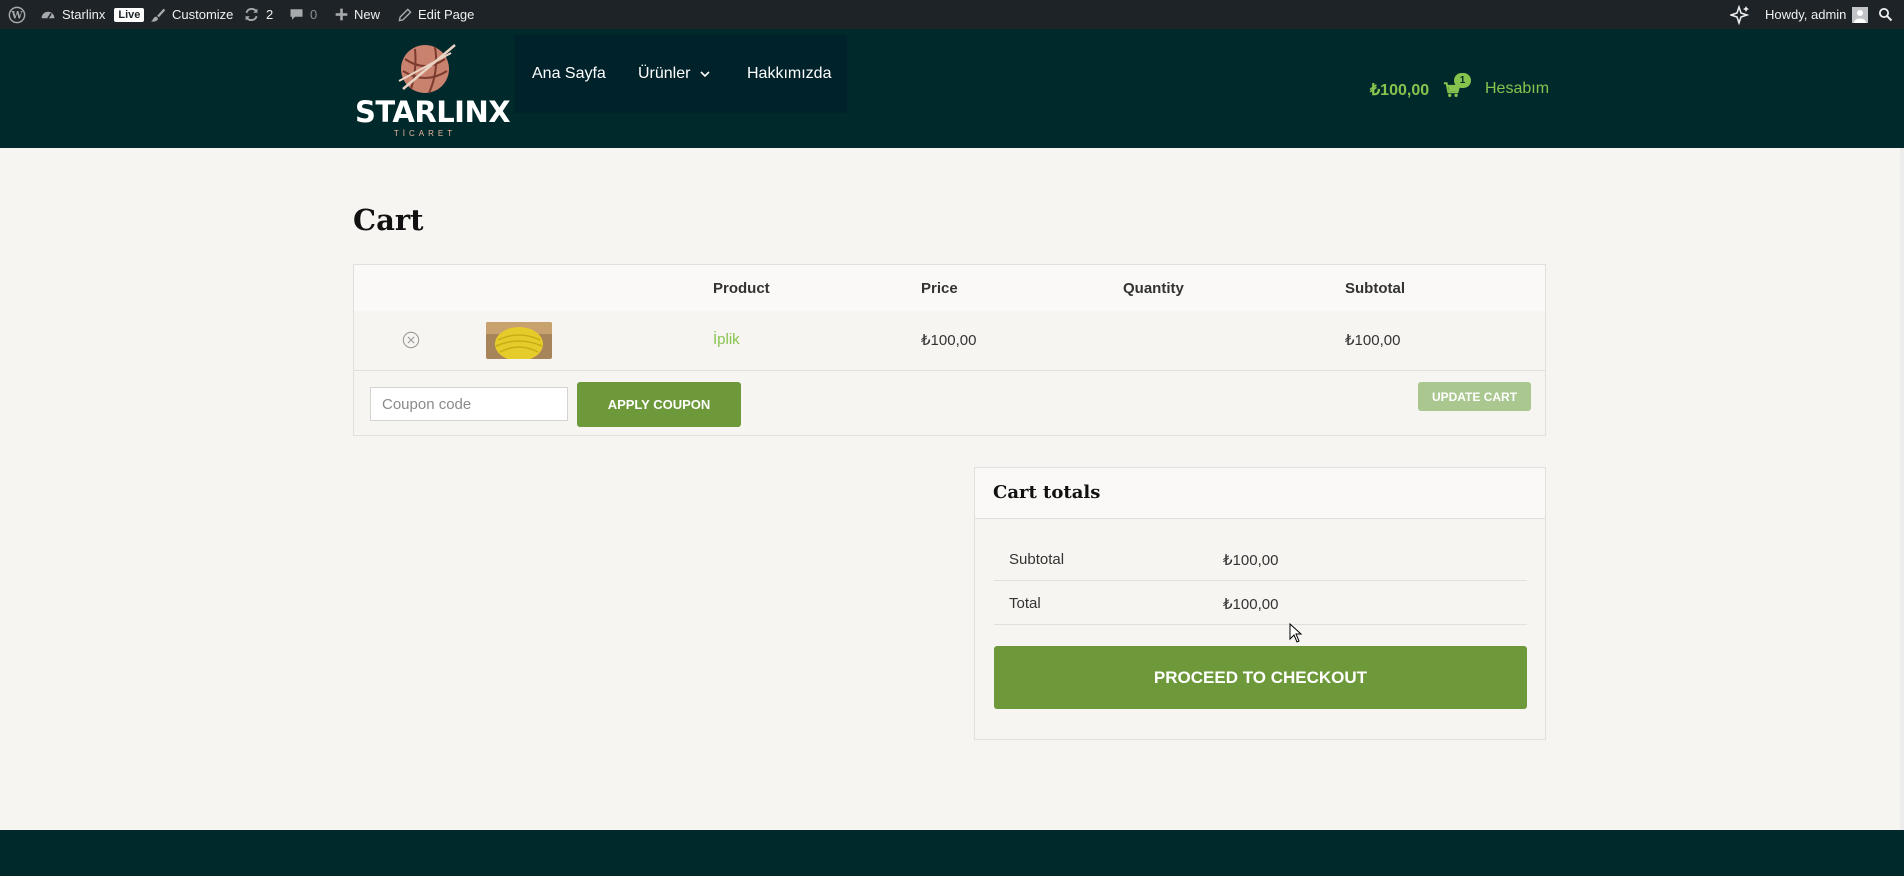  I want to click on subtotal-row: Subtotal ₺100,00, so click(1260, 559).